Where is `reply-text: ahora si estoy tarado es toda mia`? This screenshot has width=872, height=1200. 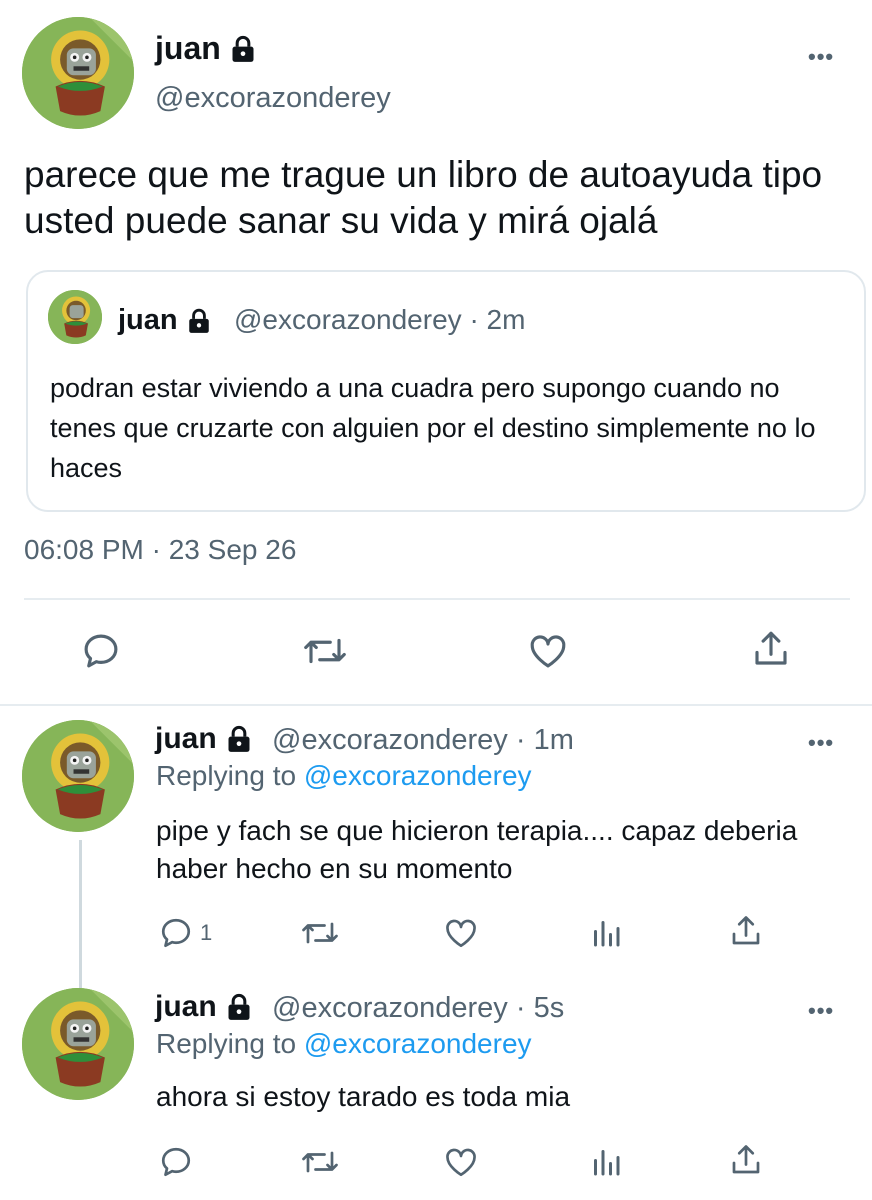
reply-text: ahora si estoy tarado es toda mia is located at coordinates (363, 1096).